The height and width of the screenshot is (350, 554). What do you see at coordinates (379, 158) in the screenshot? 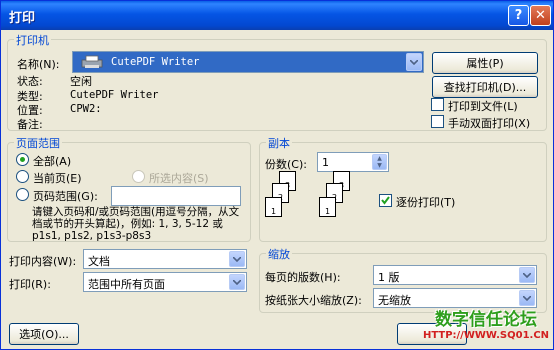
I see `spin-up-icon: ▲` at bounding box center [379, 158].